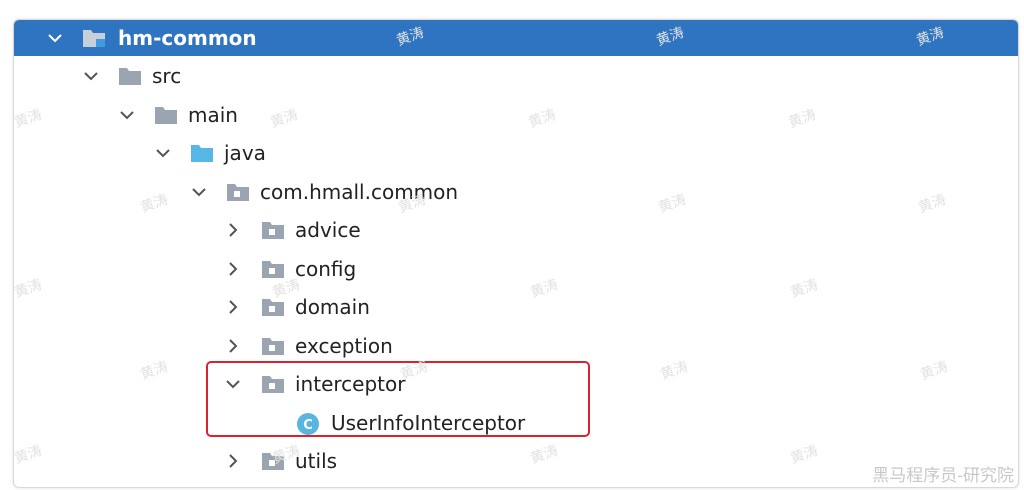 This screenshot has height=490, width=1024. Describe the element at coordinates (516, 269) in the screenshot. I see `tree-item-config: config` at that location.